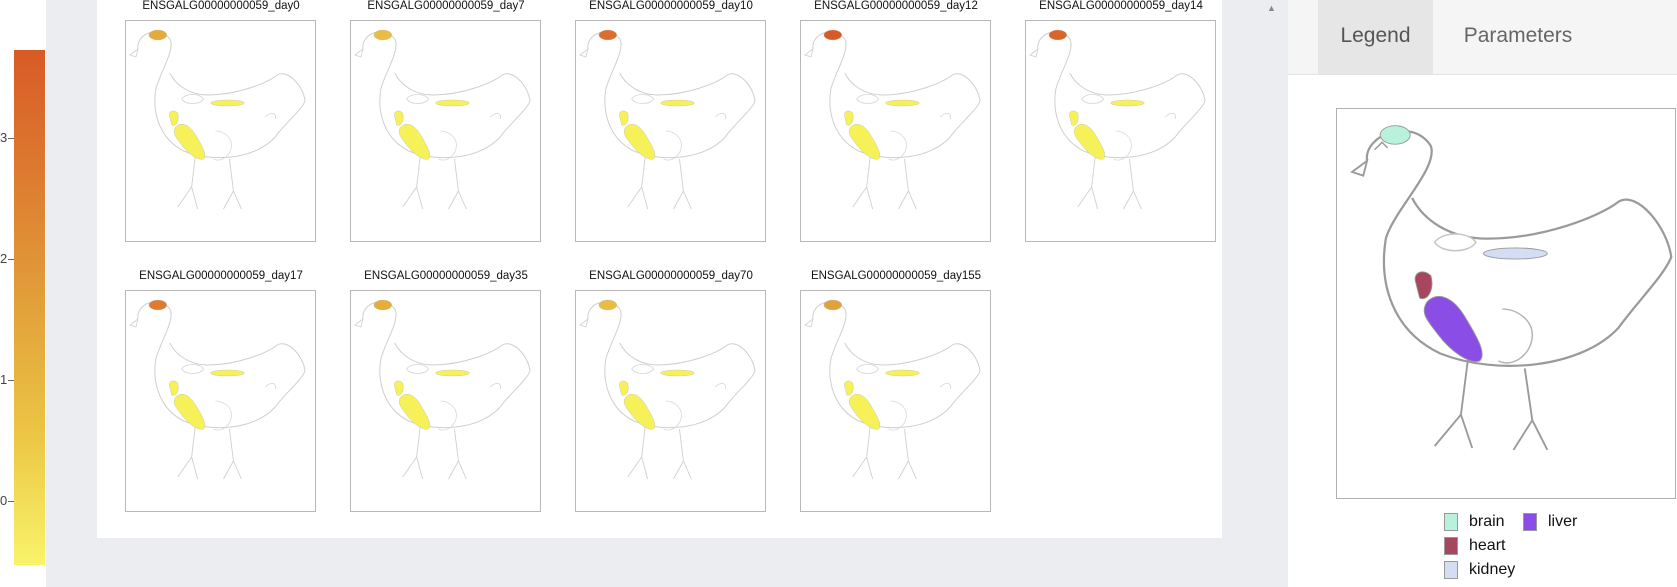 The height and width of the screenshot is (587, 1677). What do you see at coordinates (1563, 521) in the screenshot?
I see `legend-label: liver` at bounding box center [1563, 521].